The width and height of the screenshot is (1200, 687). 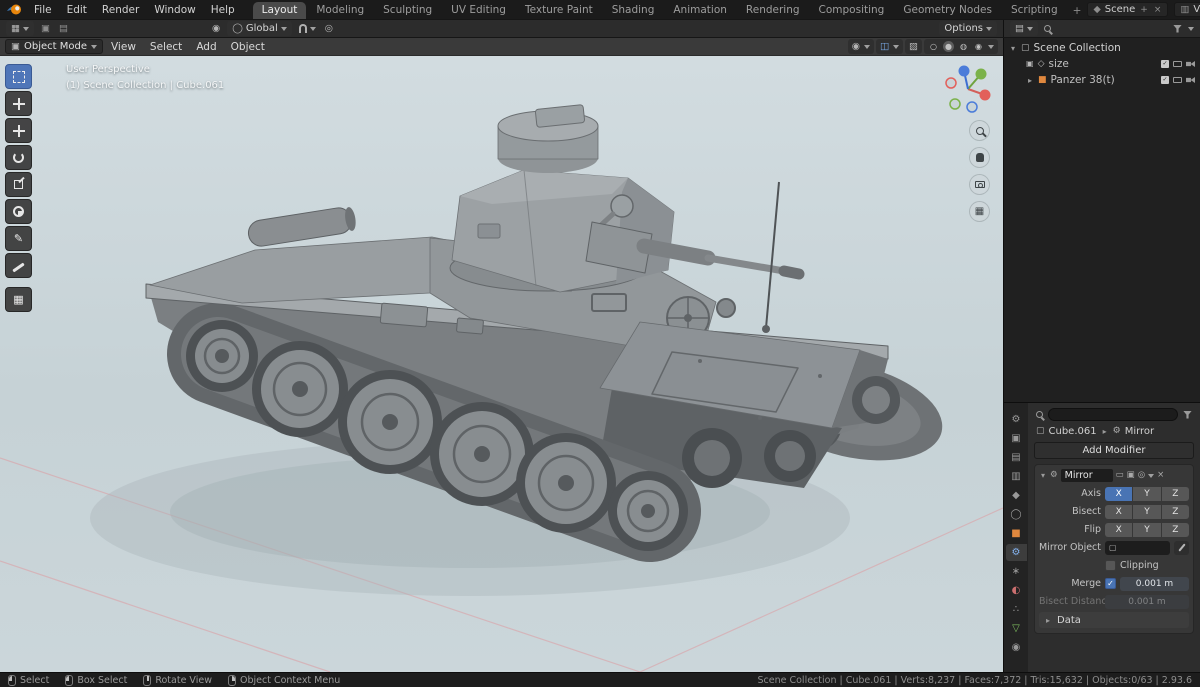 What do you see at coordinates (947, 10) in the screenshot?
I see `workspace-tab-geometry-nodes: Geometry Nodes` at bounding box center [947, 10].